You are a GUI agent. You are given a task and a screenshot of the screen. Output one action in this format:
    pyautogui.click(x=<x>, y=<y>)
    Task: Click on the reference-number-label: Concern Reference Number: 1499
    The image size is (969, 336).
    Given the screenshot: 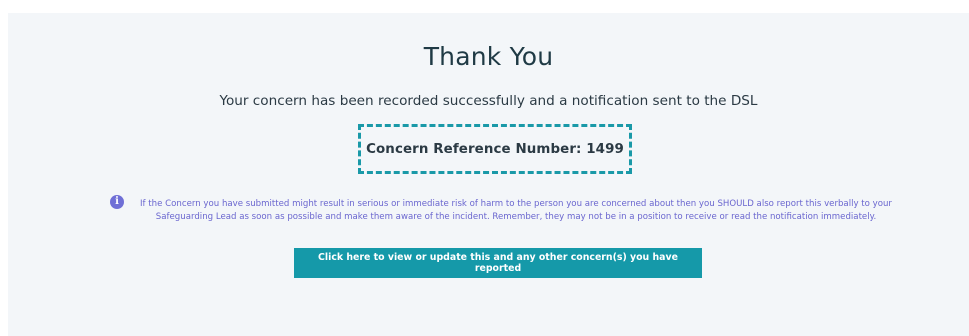 What is the action you would take?
    pyautogui.click(x=495, y=149)
    